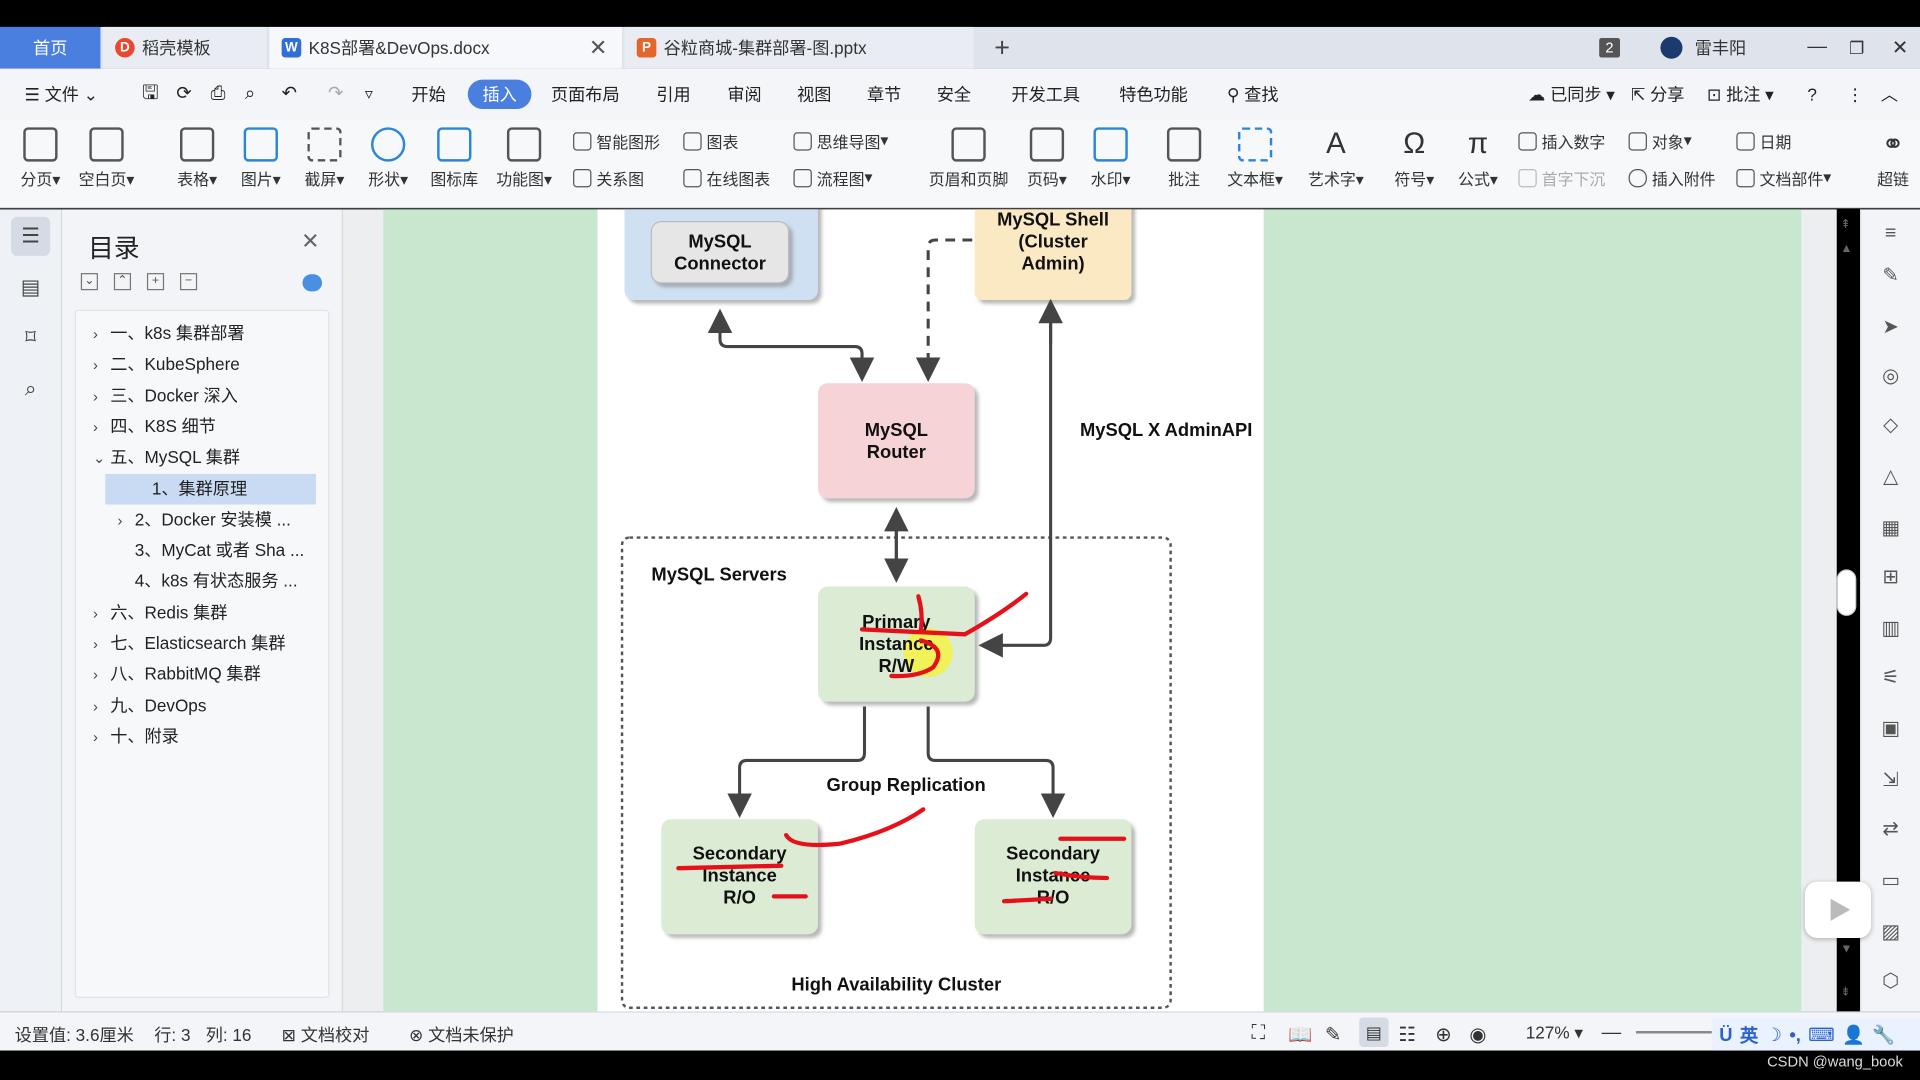 This screenshot has width=1920, height=1080. I want to click on blank-page-button: 空白页▾, so click(106, 157).